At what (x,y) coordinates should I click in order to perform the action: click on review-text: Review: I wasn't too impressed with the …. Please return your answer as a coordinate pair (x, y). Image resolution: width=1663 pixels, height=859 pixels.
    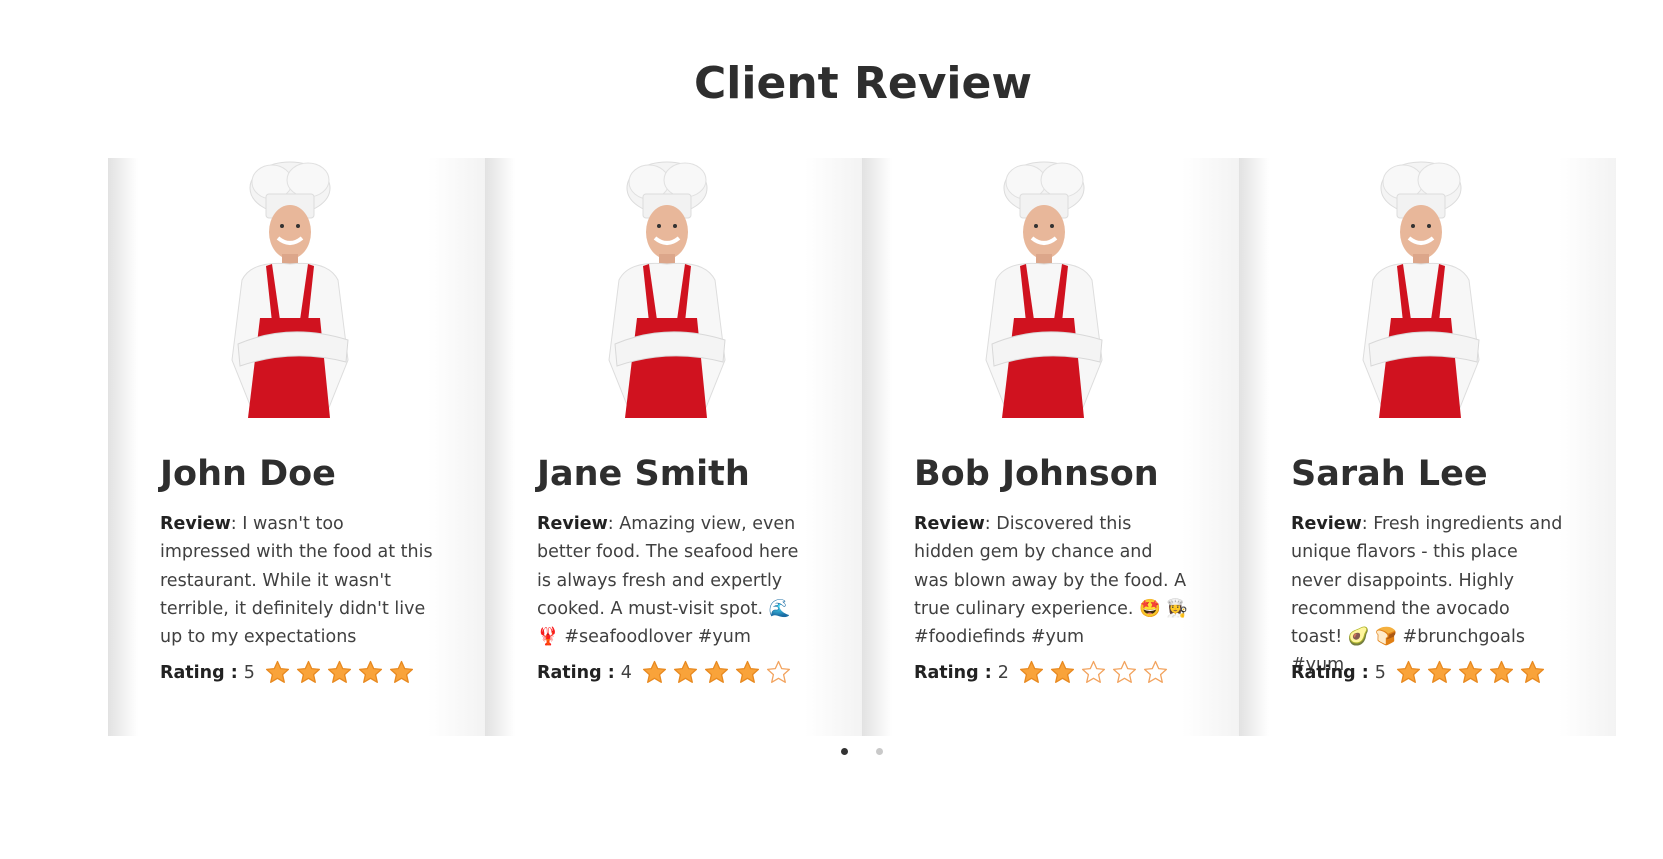
    Looking at the image, I should click on (297, 580).